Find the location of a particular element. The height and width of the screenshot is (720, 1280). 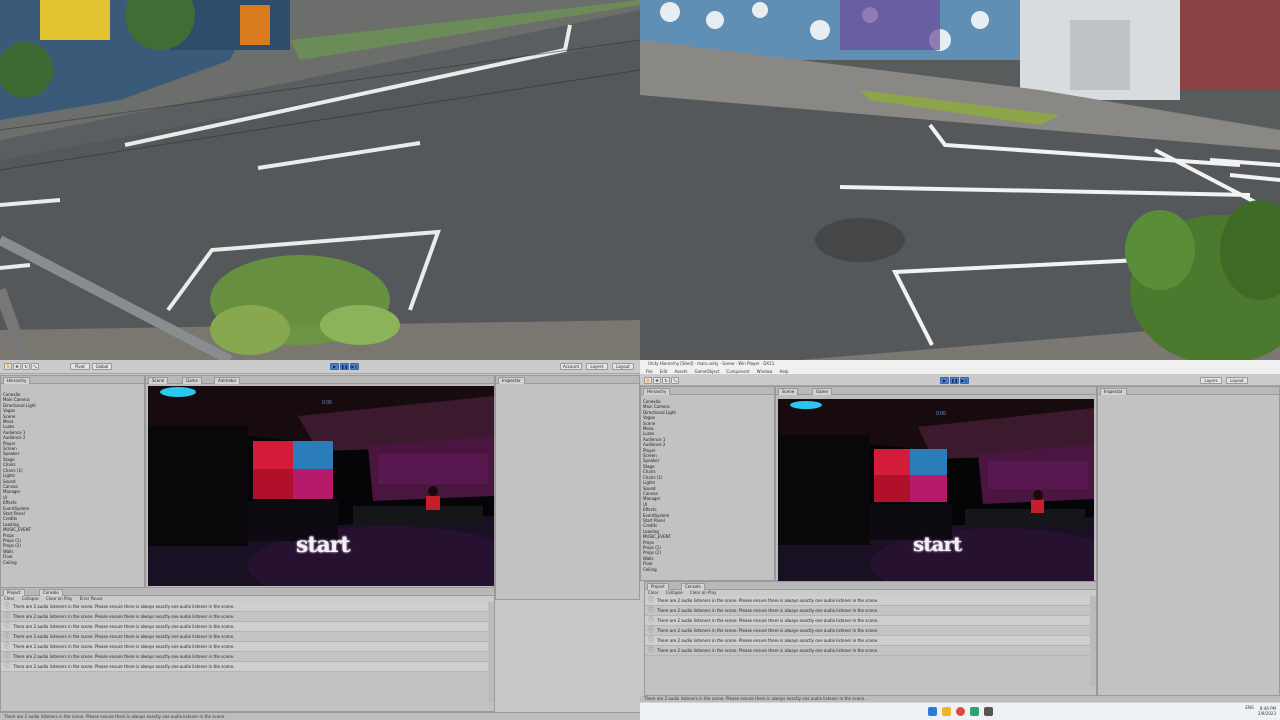

game-panel: Scene Game Animator 0:00 start is located at coordinates (320, 487).